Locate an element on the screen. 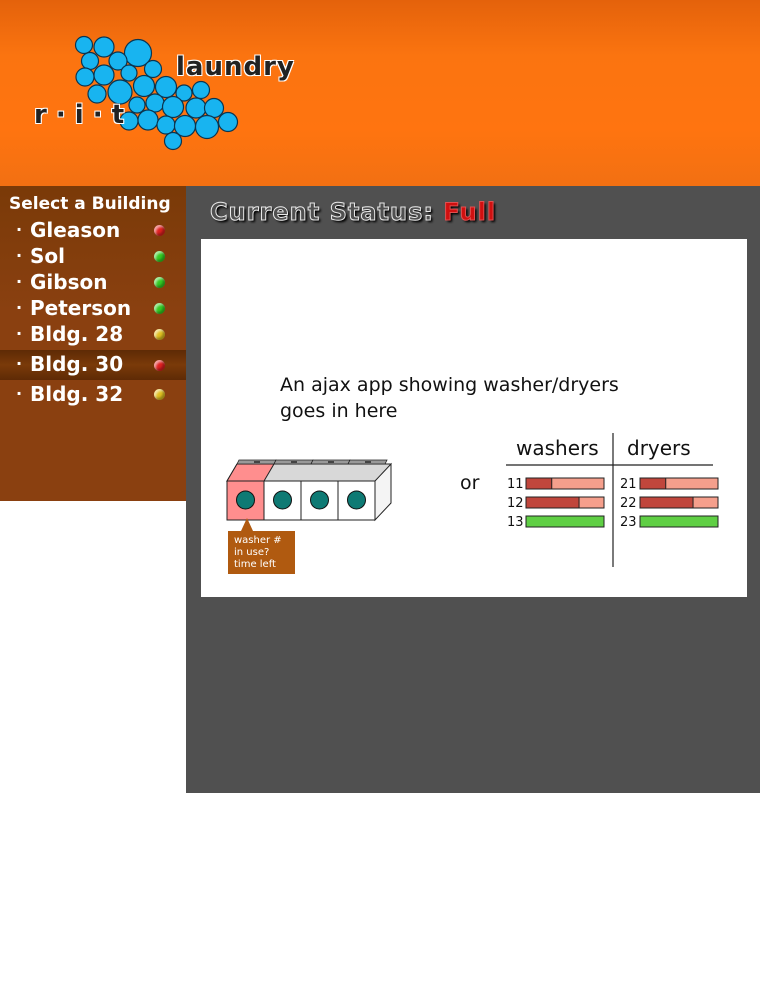 Image resolution: width=760 pixels, height=1000 pixels. washer-number: 11 is located at coordinates (515, 484).